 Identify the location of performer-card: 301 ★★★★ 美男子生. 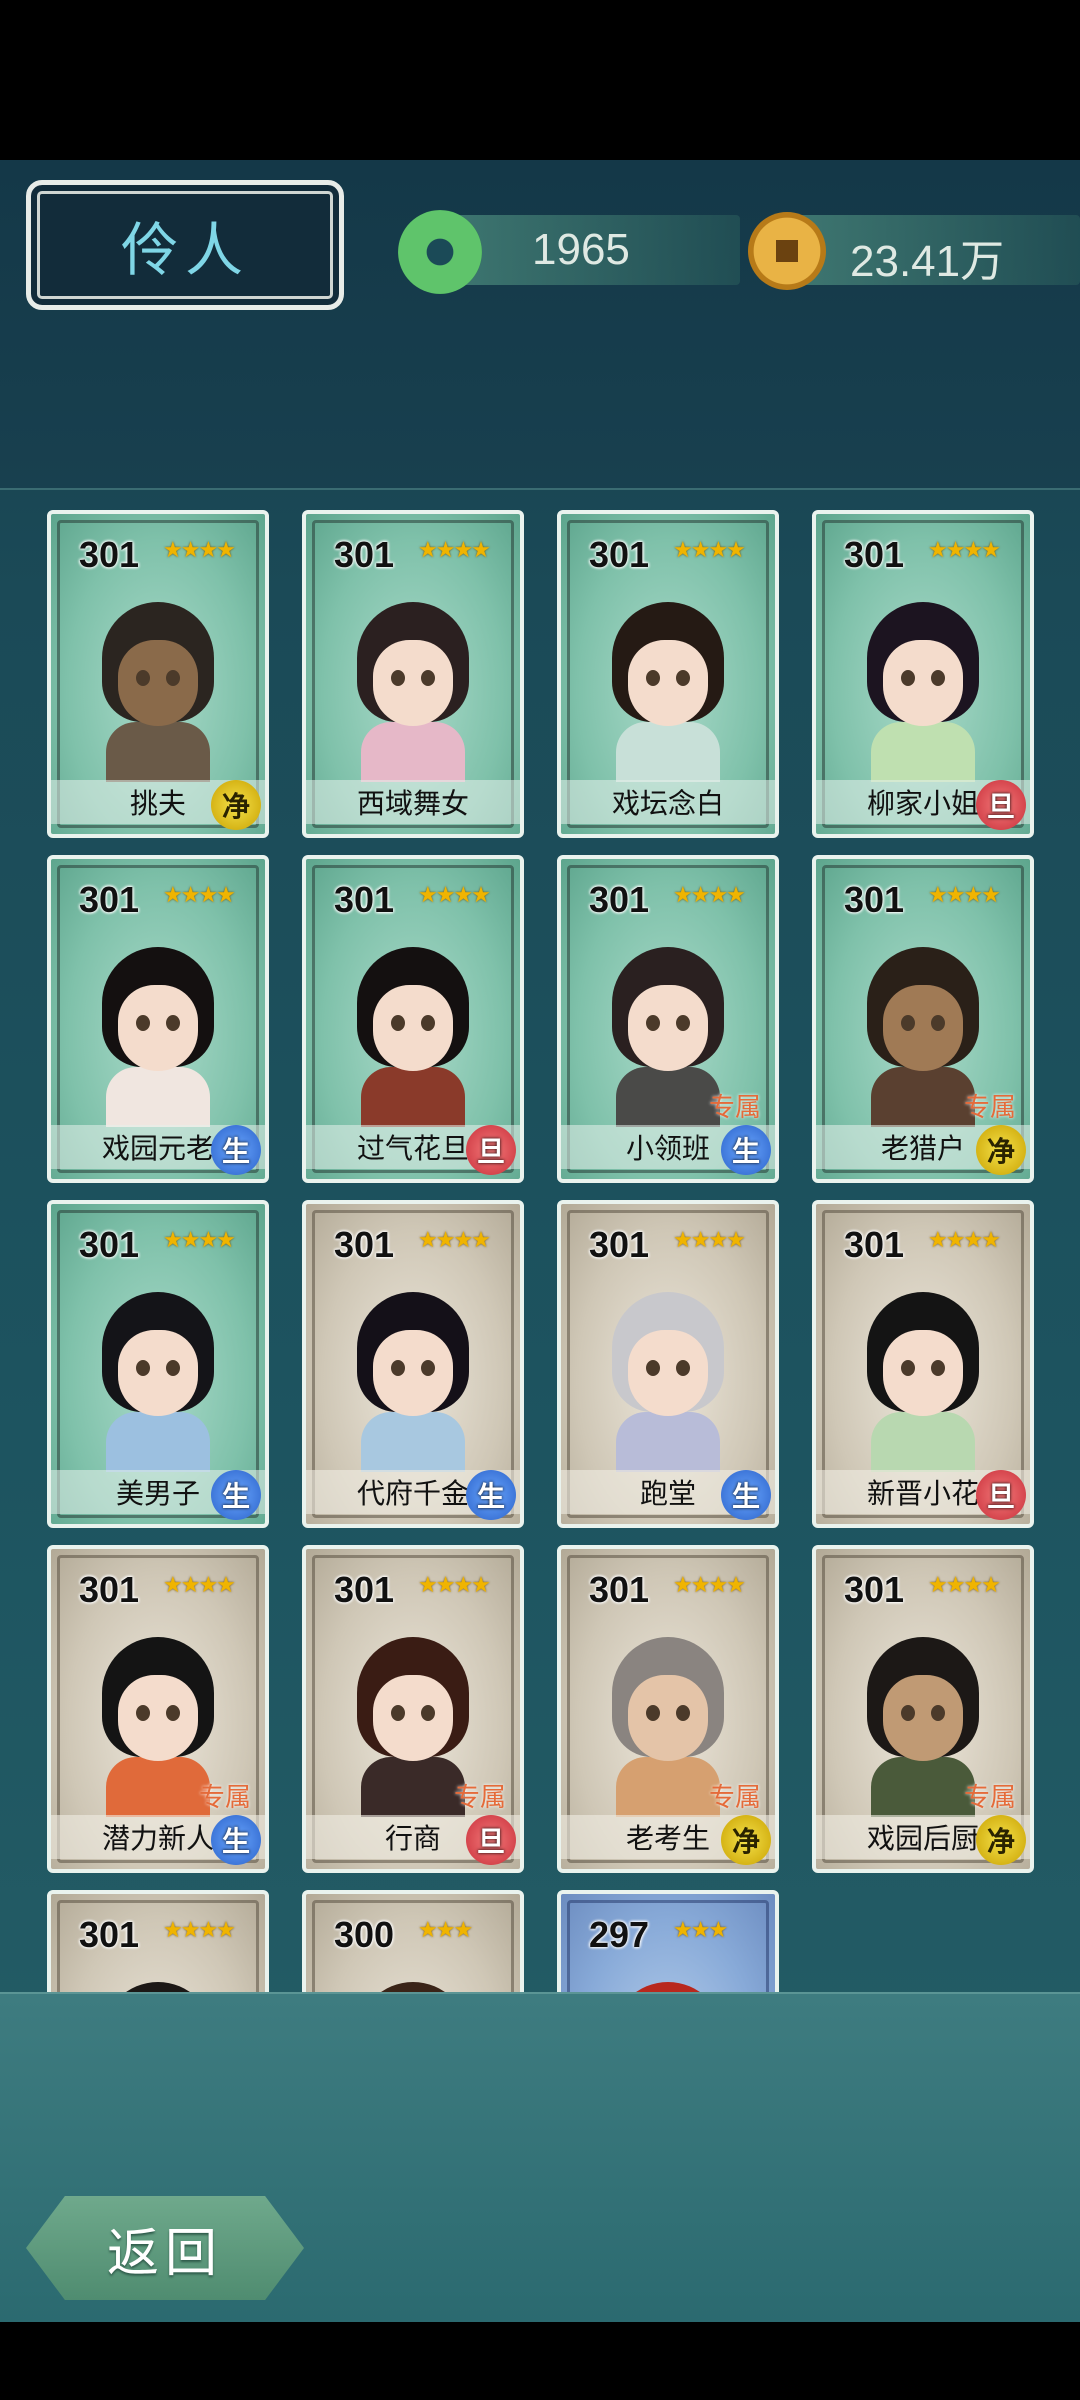
(158, 1364).